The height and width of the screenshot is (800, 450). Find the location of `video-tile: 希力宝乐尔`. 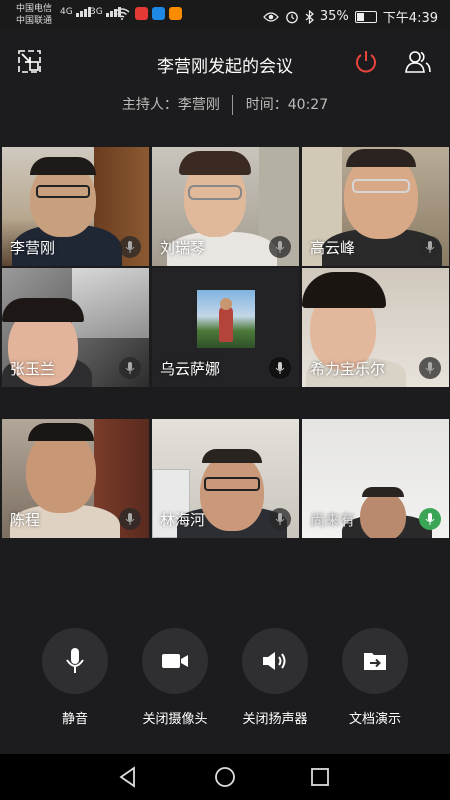

video-tile: 希力宝乐尔 is located at coordinates (375, 327).